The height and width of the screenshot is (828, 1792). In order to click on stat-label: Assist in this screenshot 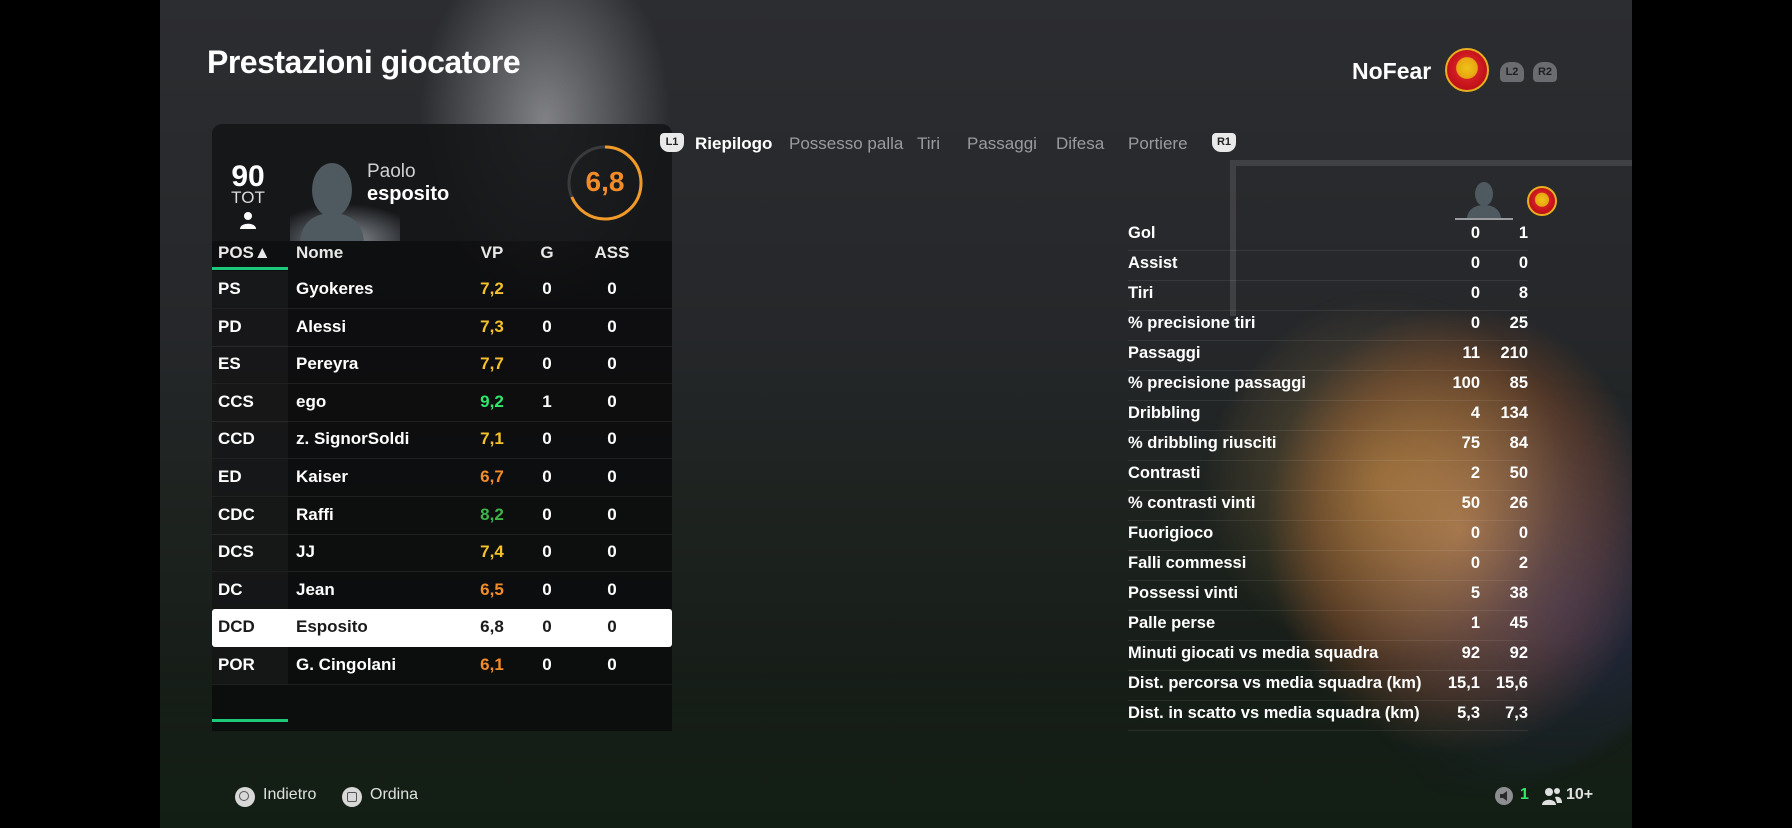, I will do `click(1153, 263)`.